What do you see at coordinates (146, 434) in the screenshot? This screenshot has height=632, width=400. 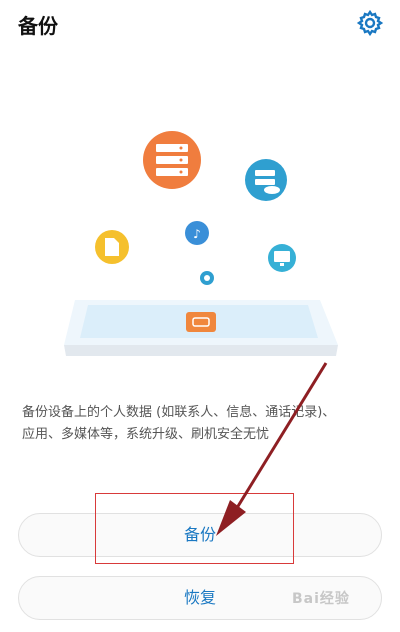 I see `description-line-2: 应用、多媒体等，系统升级、刷机安全无忧` at bounding box center [146, 434].